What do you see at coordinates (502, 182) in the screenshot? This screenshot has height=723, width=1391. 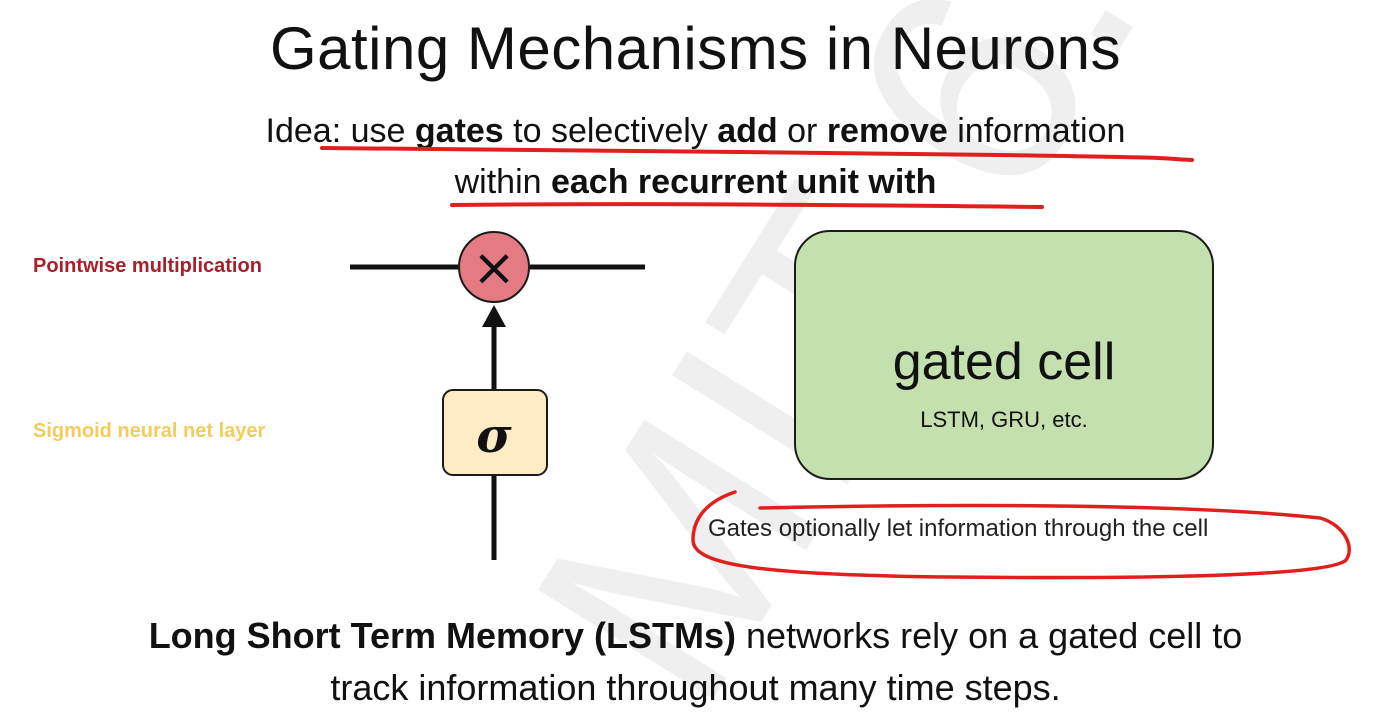 I see `idea-within: within` at bounding box center [502, 182].